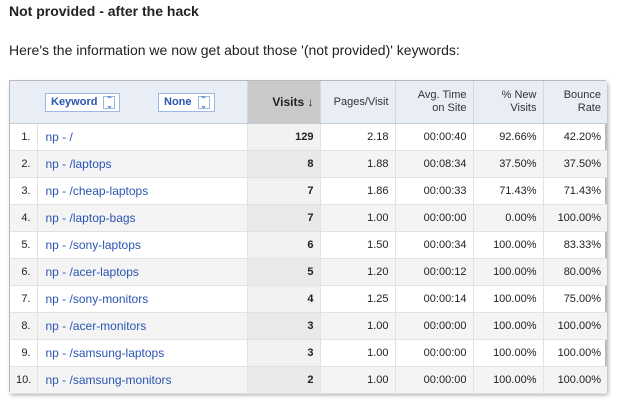 The width and height of the screenshot is (627, 414). Describe the element at coordinates (284, 299) in the screenshot. I see `visits-cell: 4` at that location.